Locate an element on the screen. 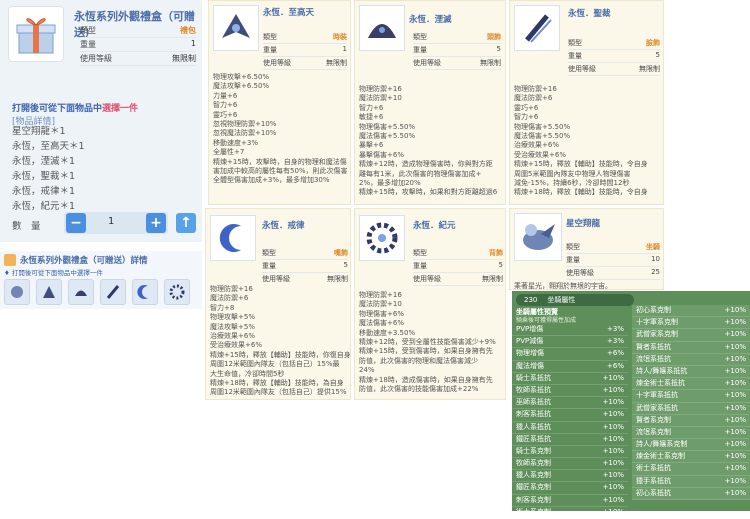 The image size is (750, 519). stat-line: 移動速度+3% is located at coordinates (235, 142).